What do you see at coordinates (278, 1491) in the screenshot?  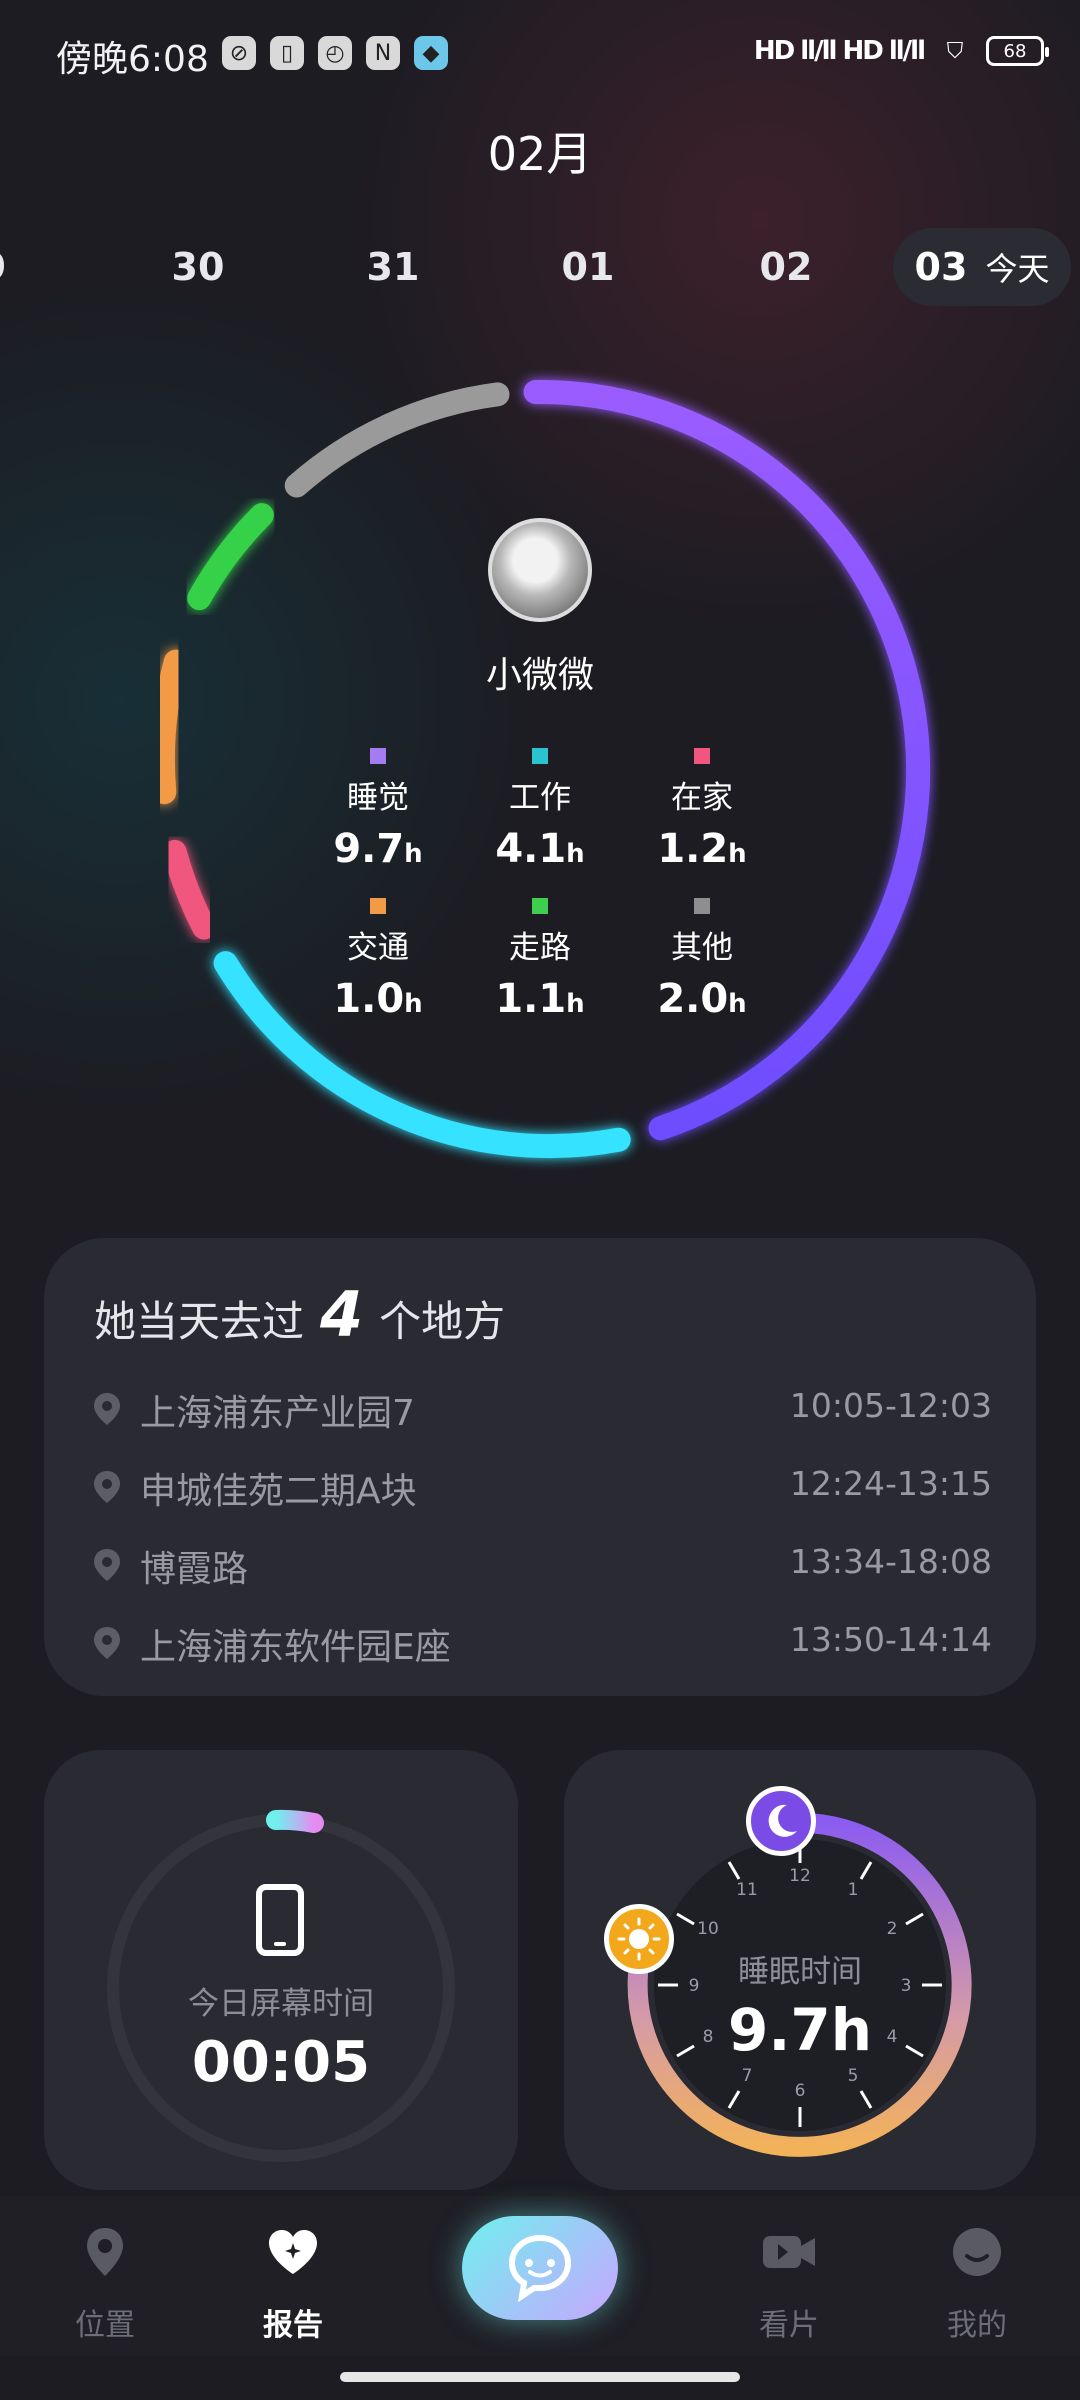 I see `place-name: 申城佳苑二期A块` at bounding box center [278, 1491].